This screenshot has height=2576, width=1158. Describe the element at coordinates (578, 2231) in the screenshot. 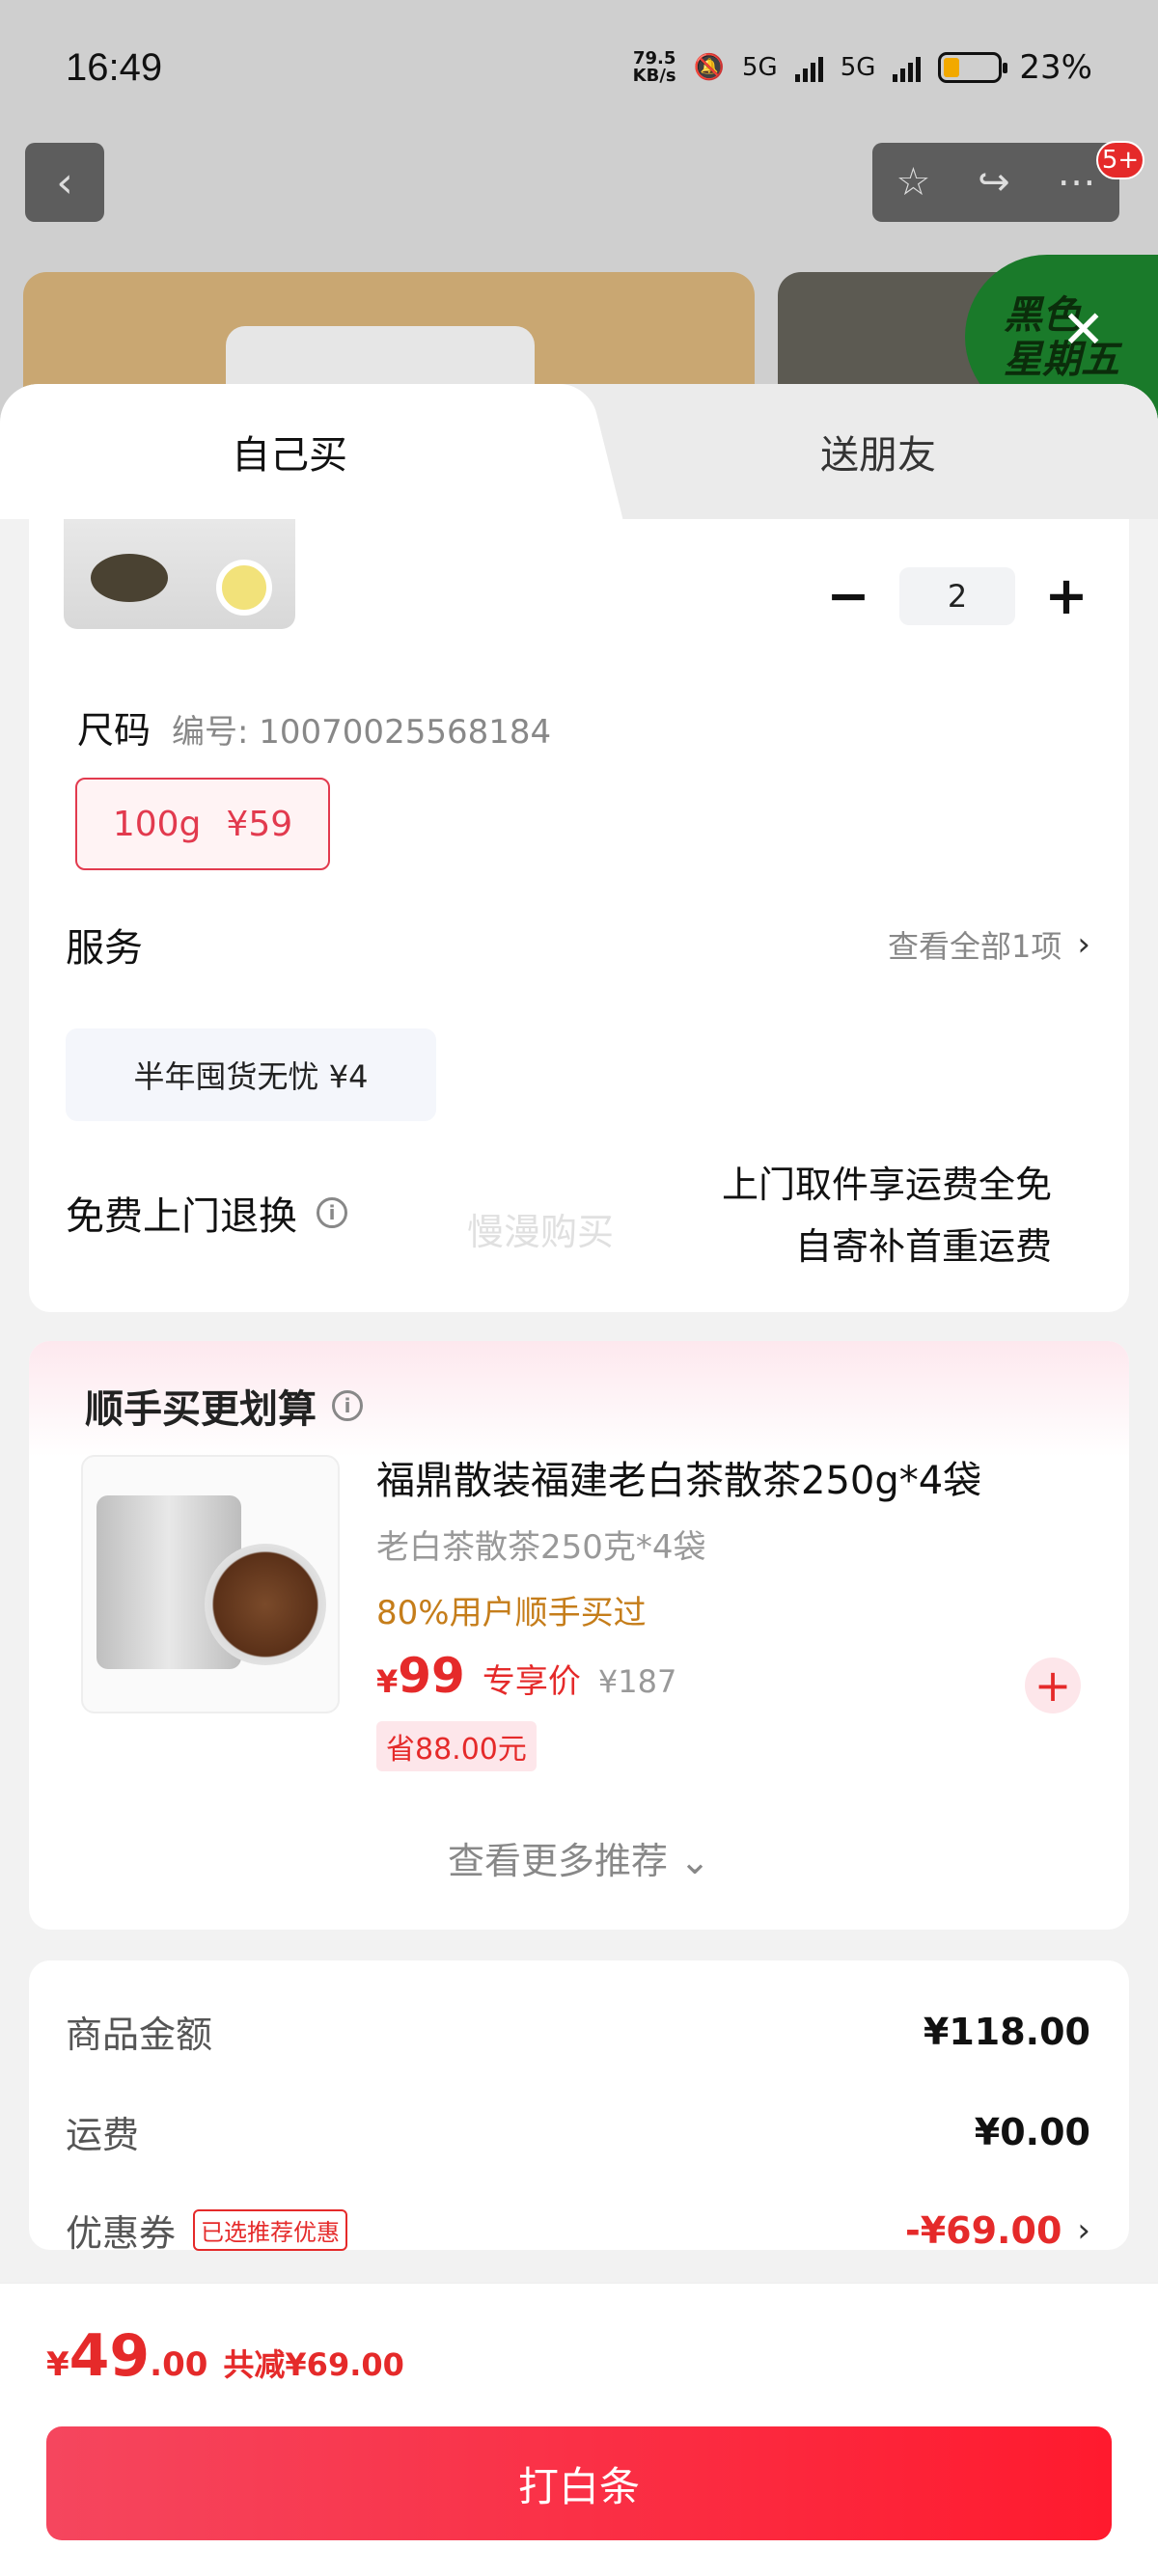

I see `coupon-row: 优惠券 已选推荐优惠 -¥69.00 ›` at that location.